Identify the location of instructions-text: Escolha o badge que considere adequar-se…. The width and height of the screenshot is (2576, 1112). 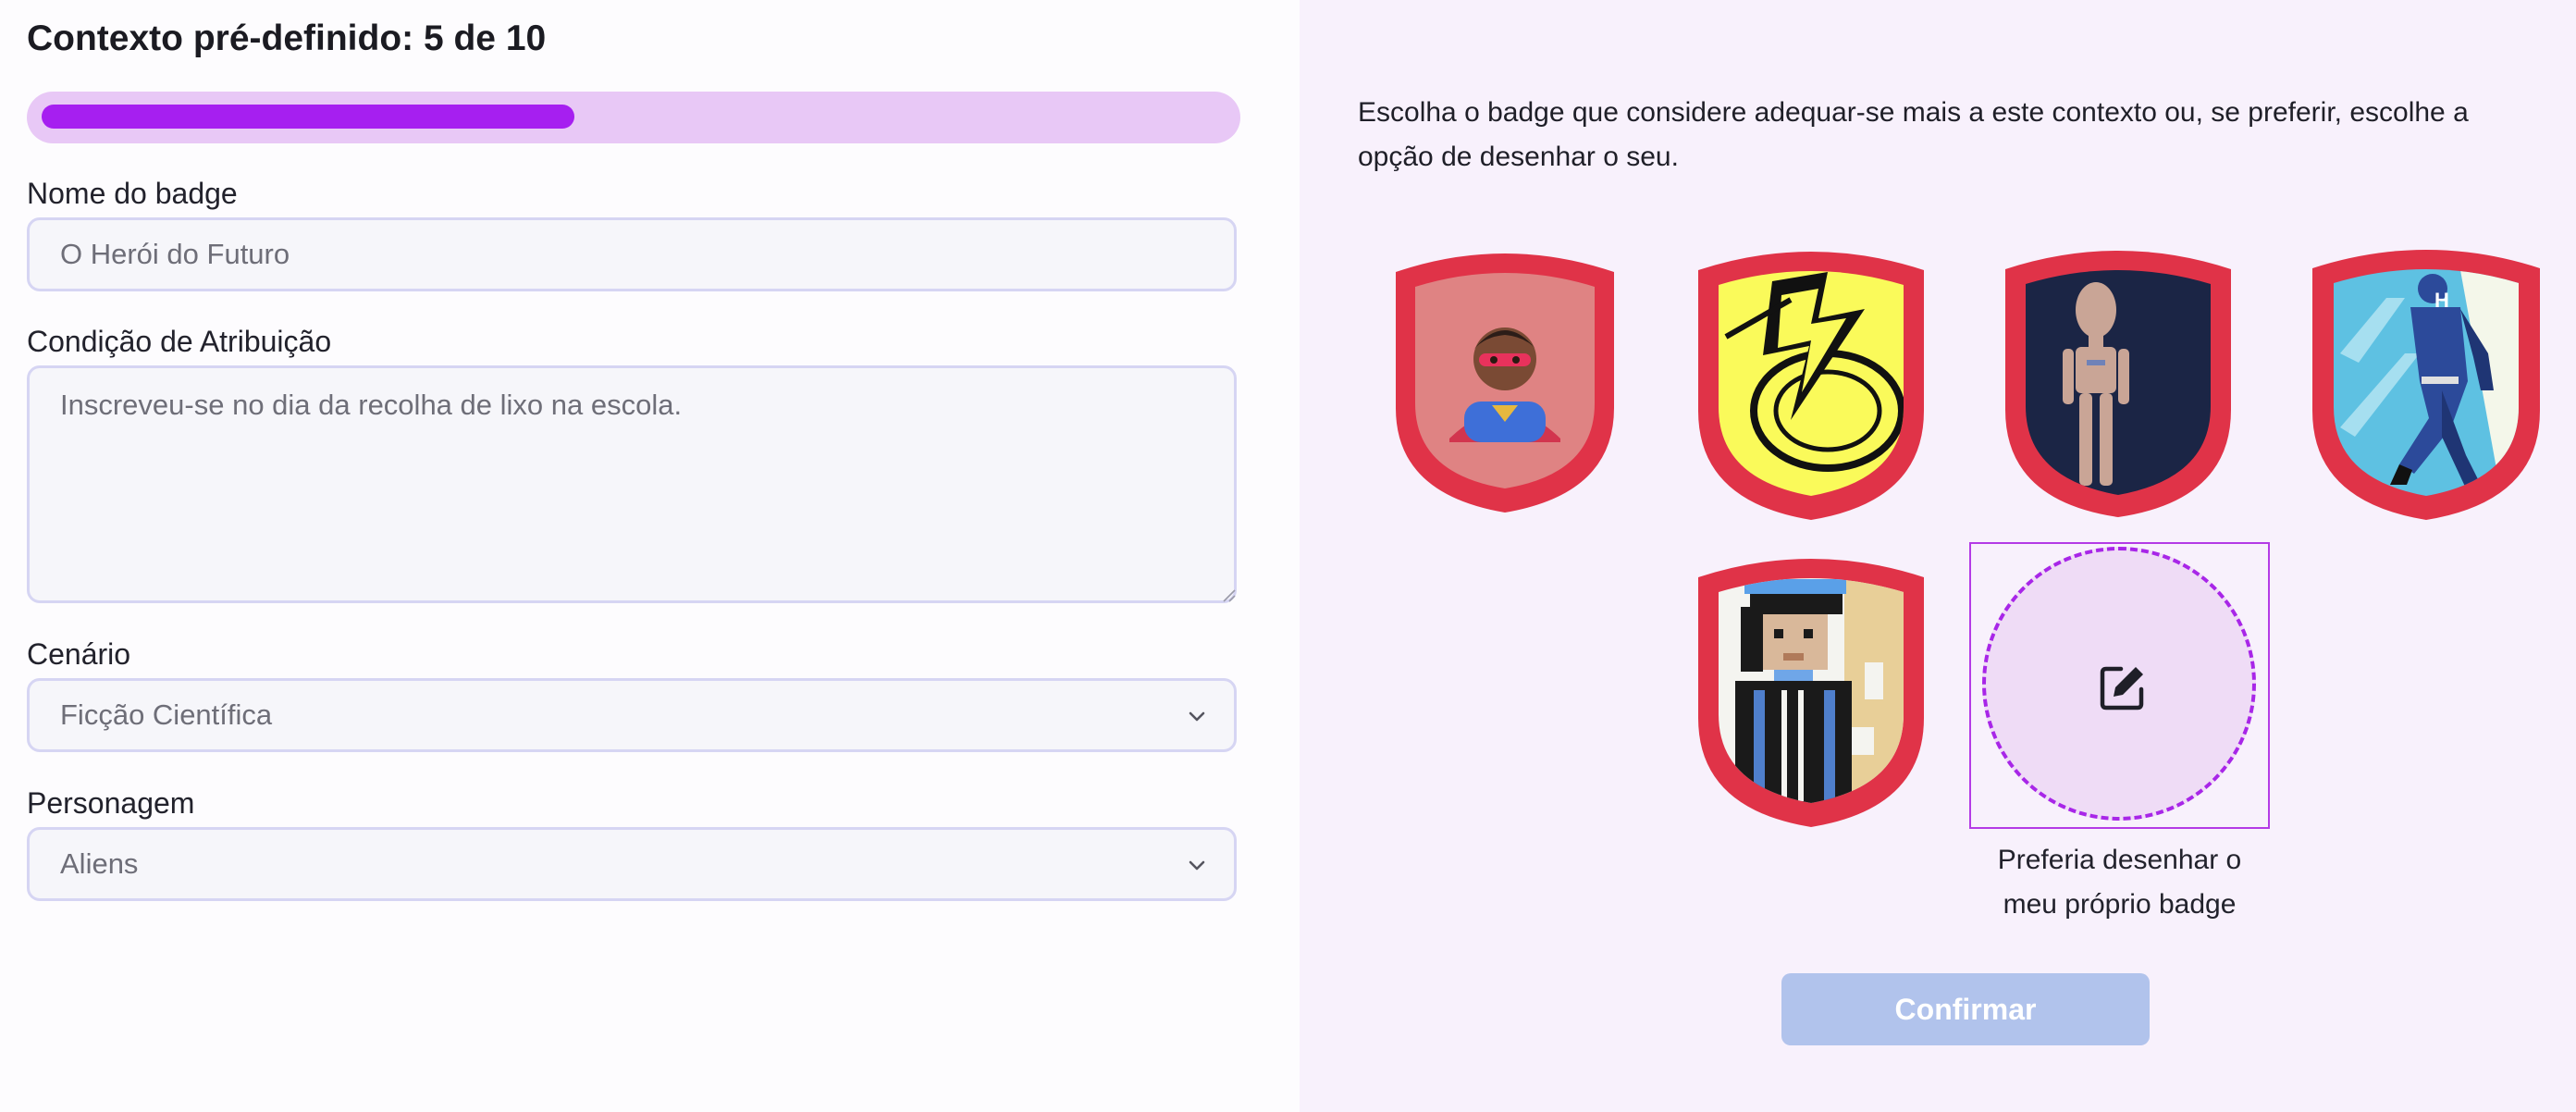
(1913, 134).